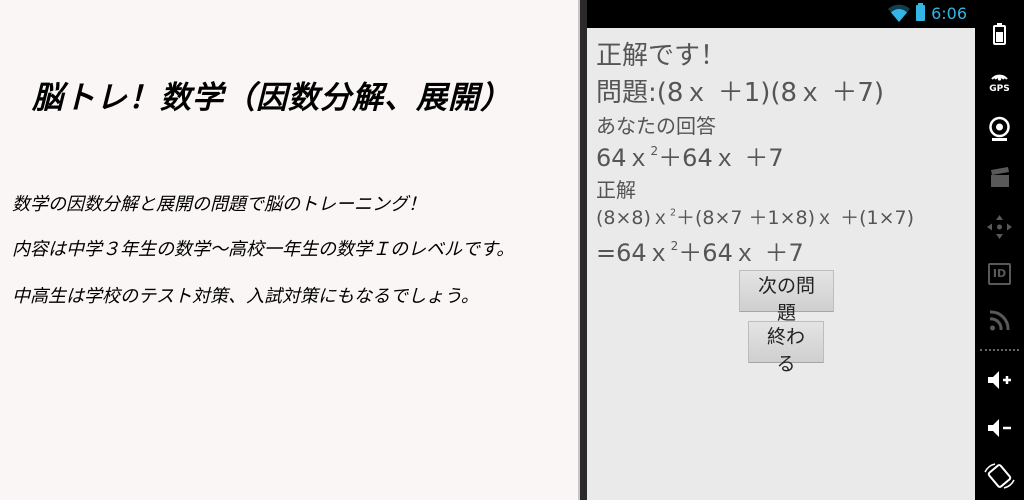  Describe the element at coordinates (245, 296) in the screenshot. I see `promo-line-3: 中高生は学校のテスト対策、入試対策にもなるでしょう。` at that location.